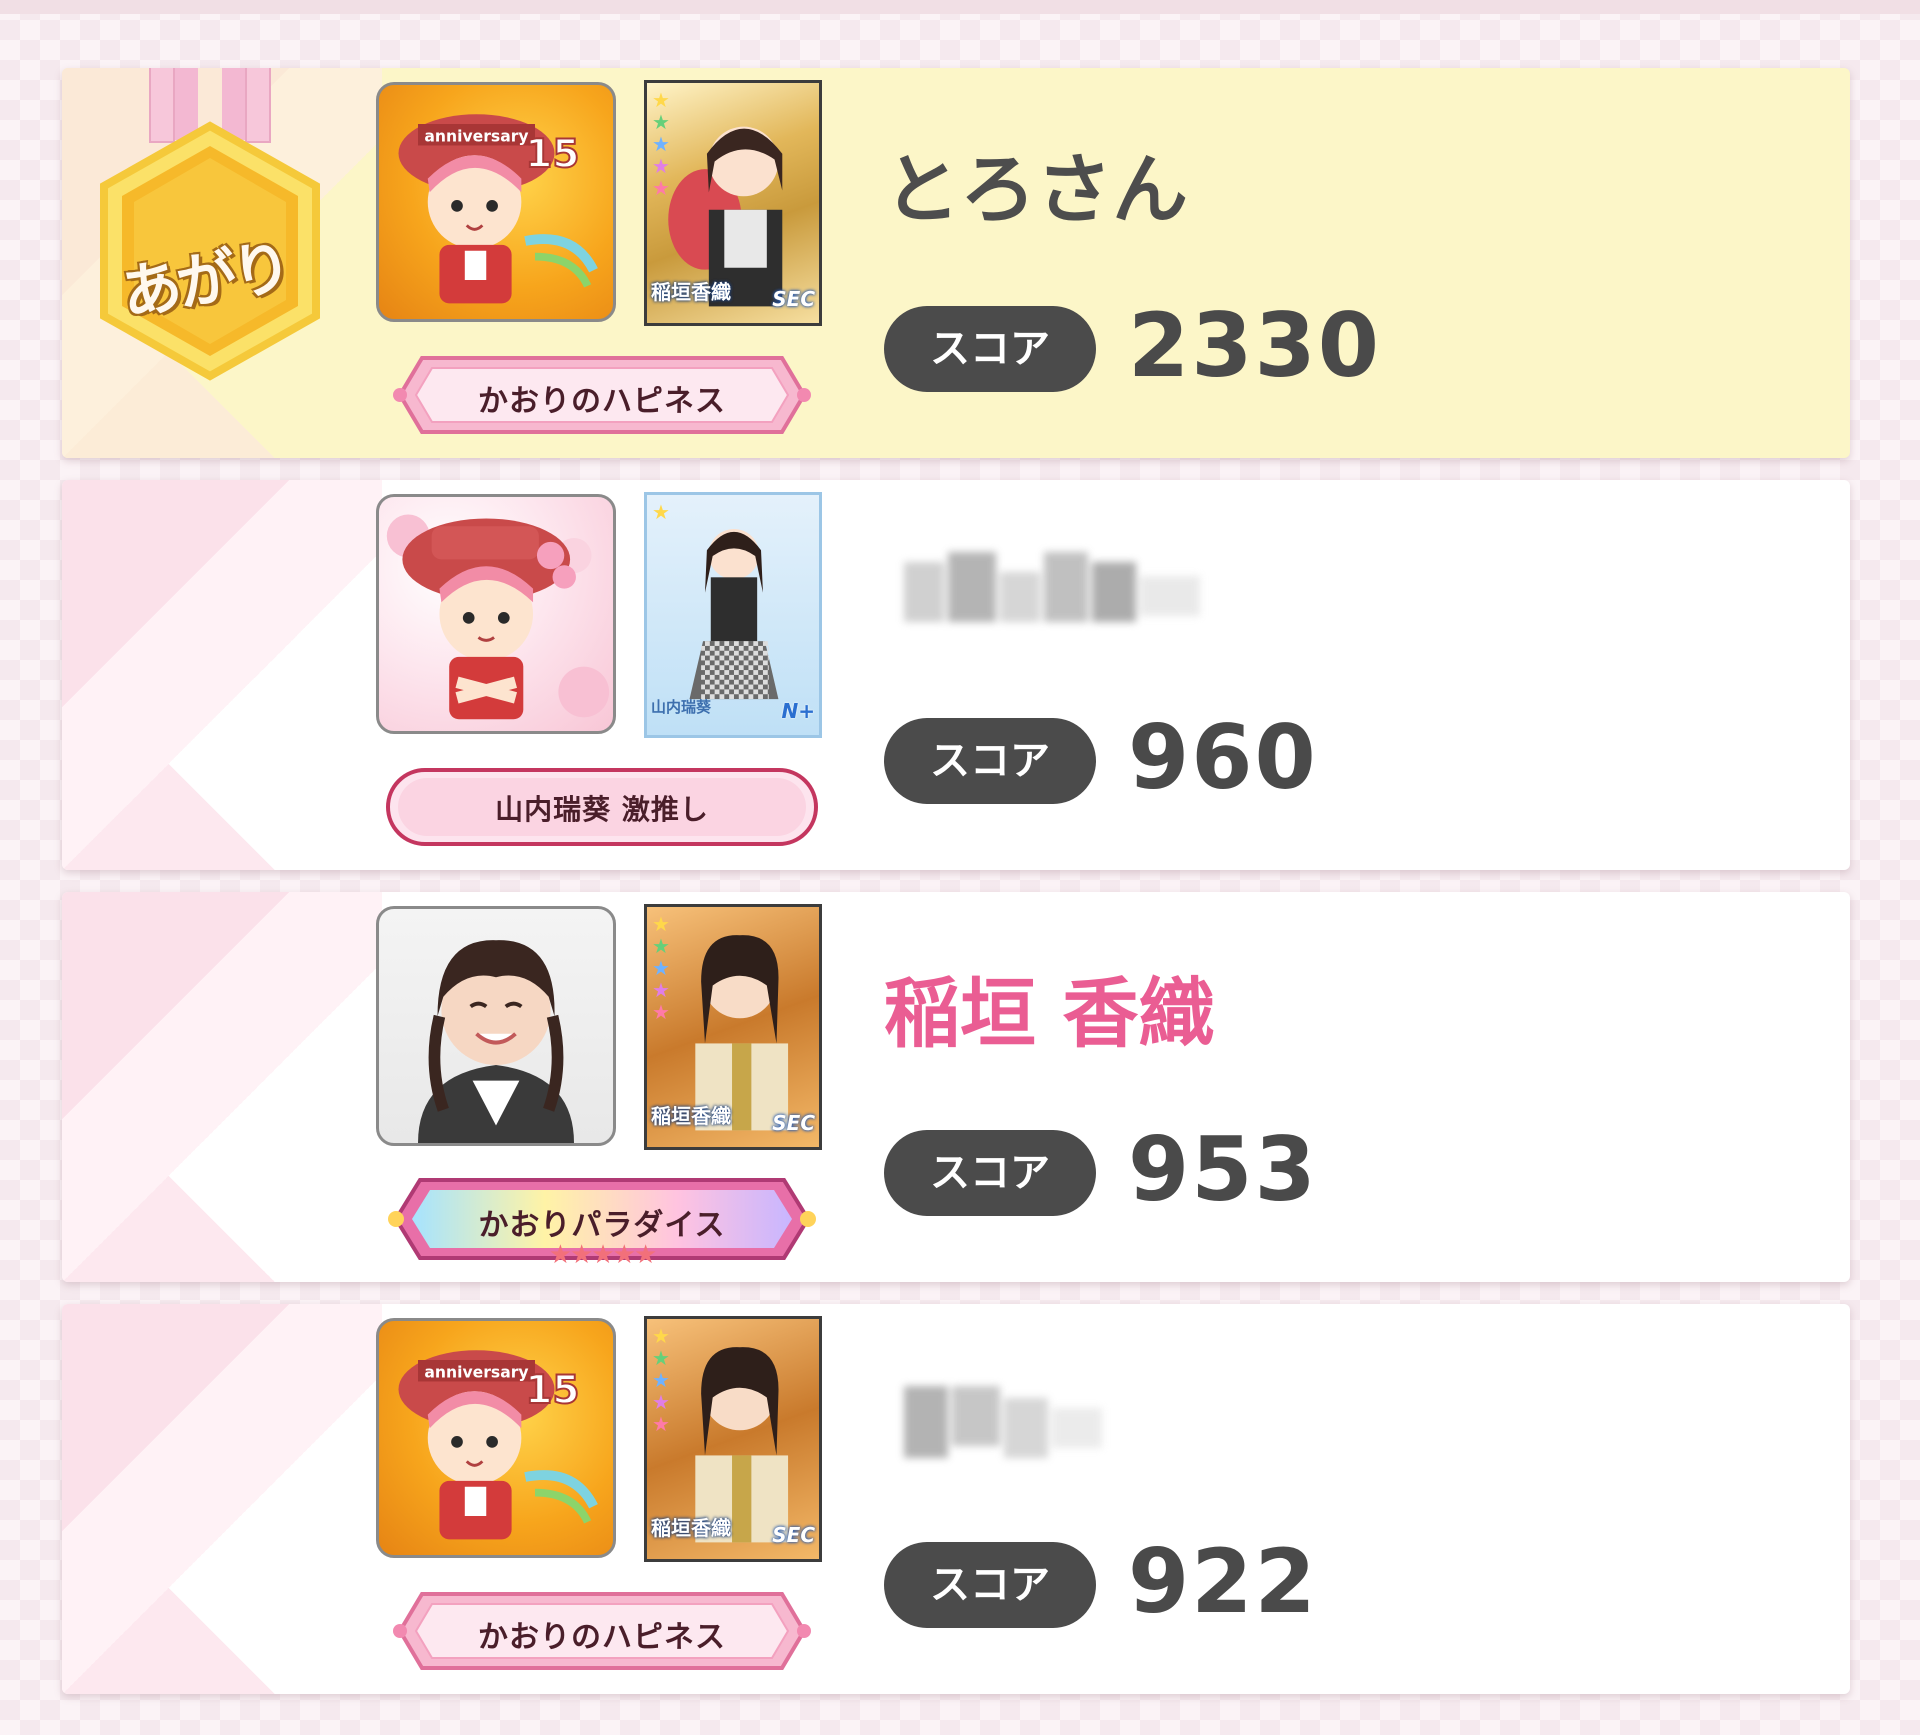  What do you see at coordinates (496, 614) in the screenshot?
I see `sakura-chibi-avatar` at bounding box center [496, 614].